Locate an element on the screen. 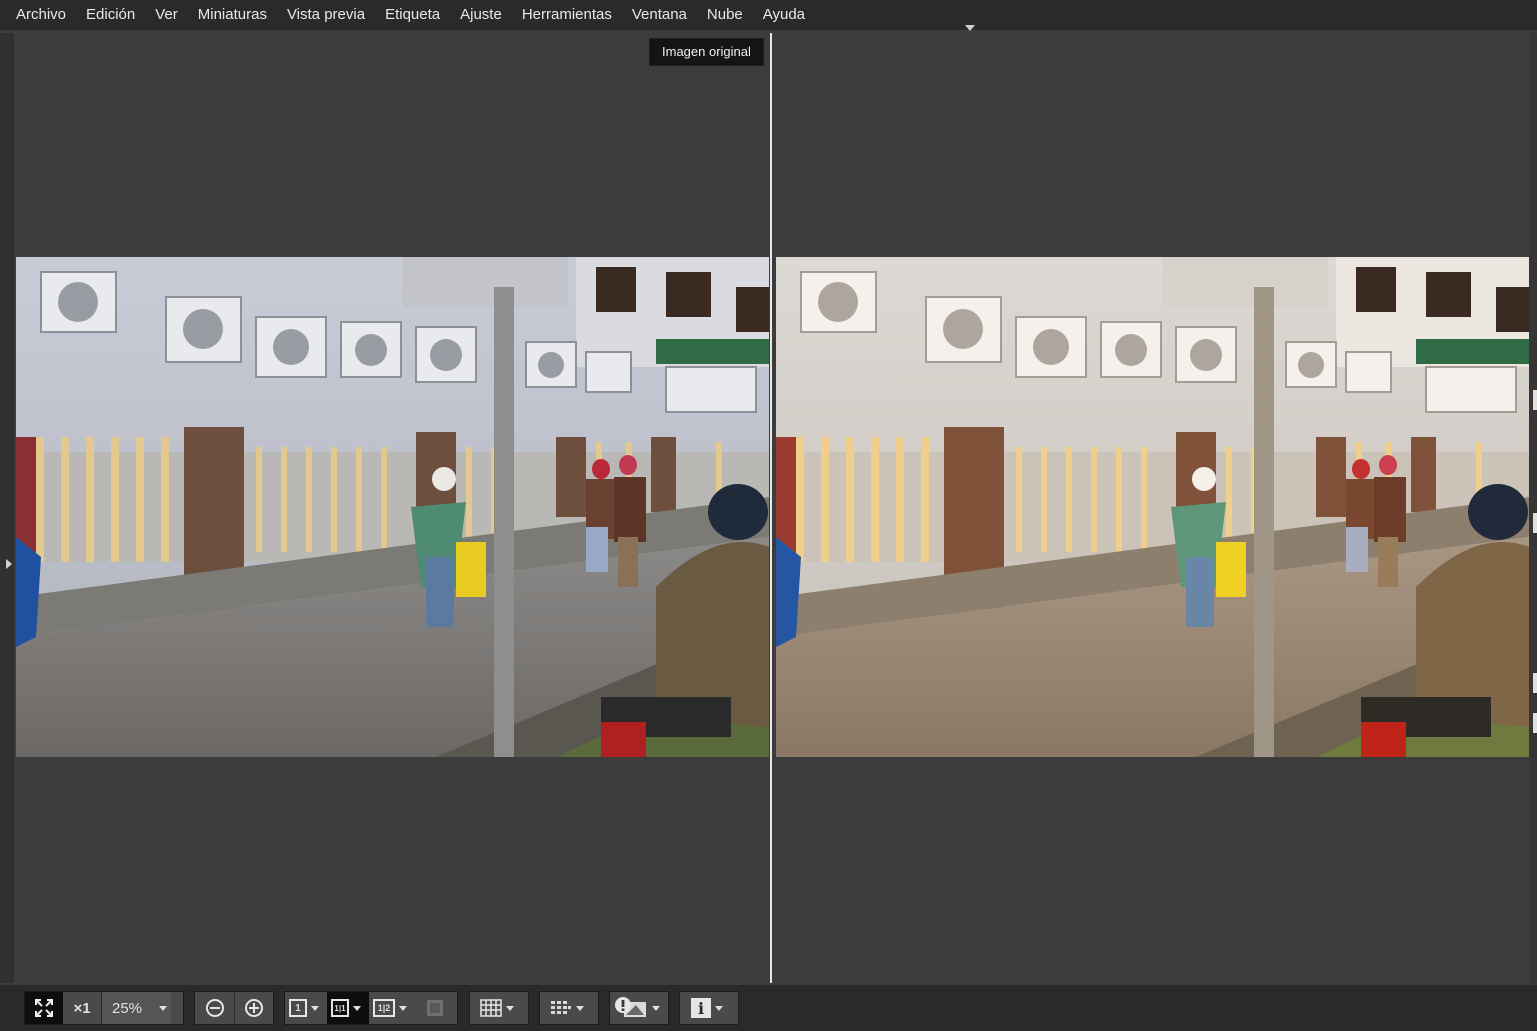 Image resolution: width=1537 pixels, height=1031 pixels. menu-vista-previa: Vista previa is located at coordinates (326, 15).